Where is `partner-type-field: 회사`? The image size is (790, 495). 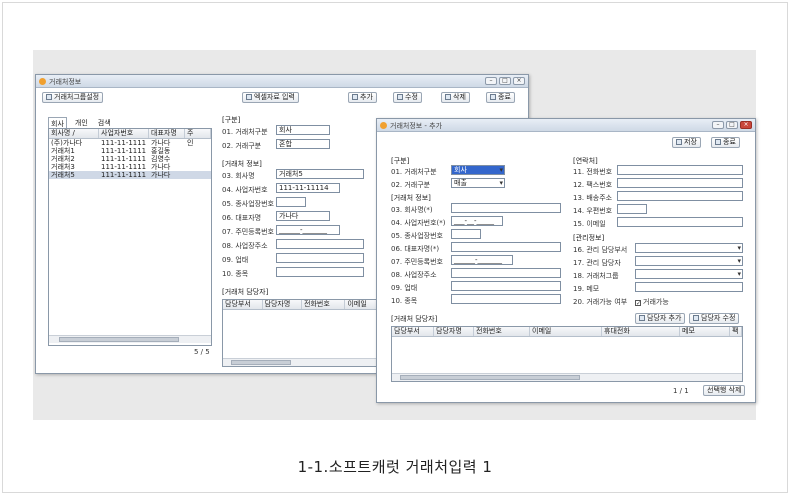
partner-type-field: 회사 is located at coordinates (303, 130).